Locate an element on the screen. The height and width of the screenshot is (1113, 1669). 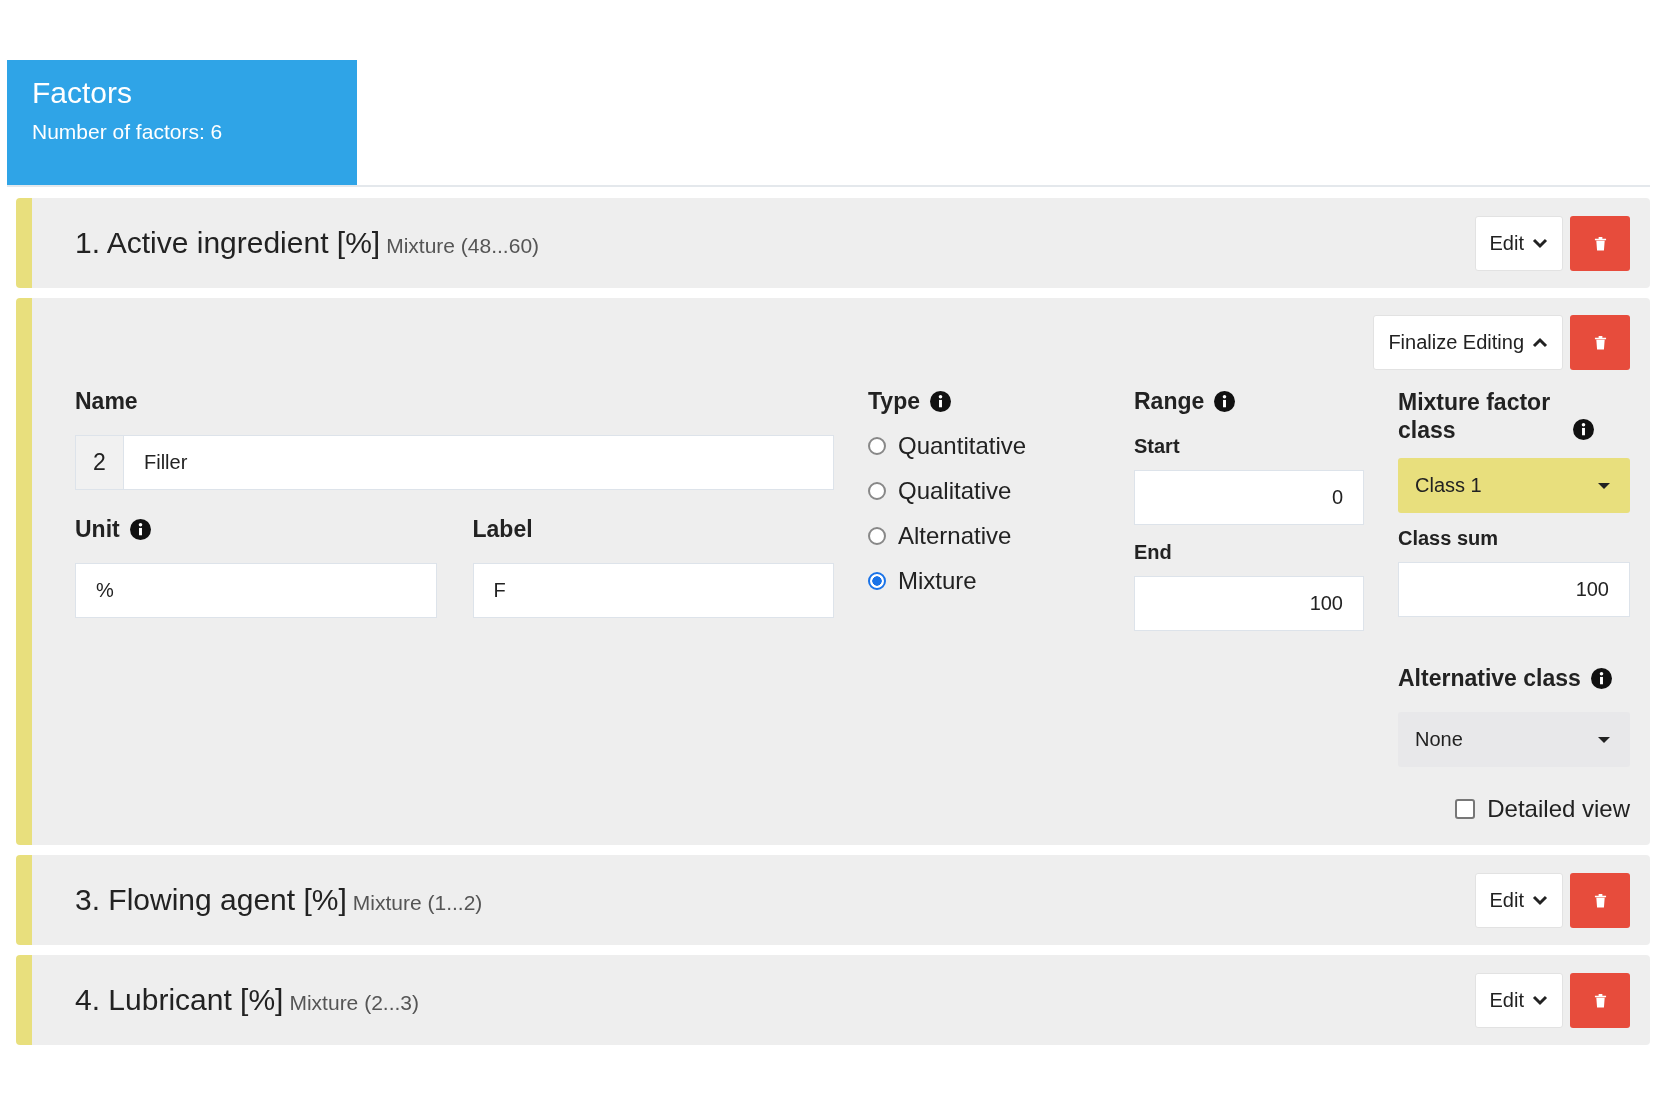
field-label: Alternative class is located at coordinates (1489, 678).